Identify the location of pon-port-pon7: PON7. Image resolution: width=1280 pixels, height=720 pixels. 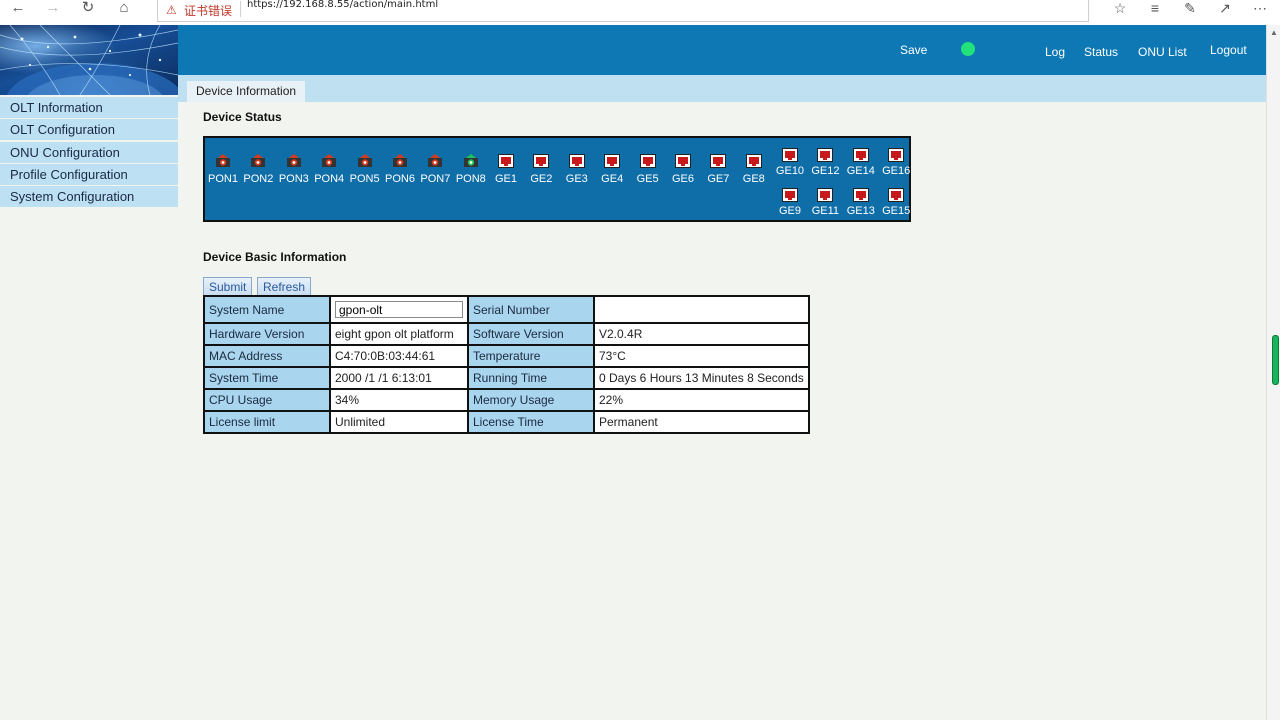
(435, 169).